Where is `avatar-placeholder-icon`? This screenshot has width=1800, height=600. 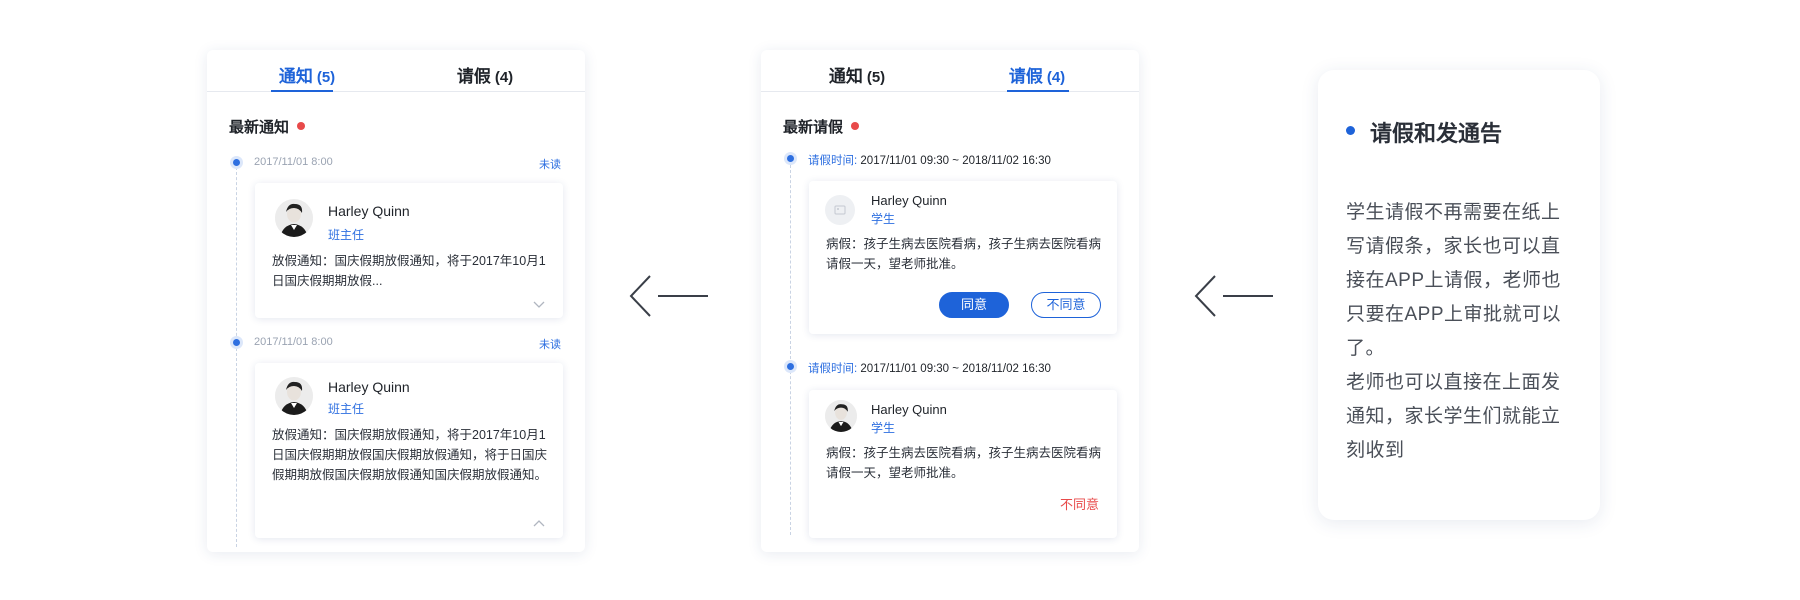
avatar-placeholder-icon is located at coordinates (840, 210).